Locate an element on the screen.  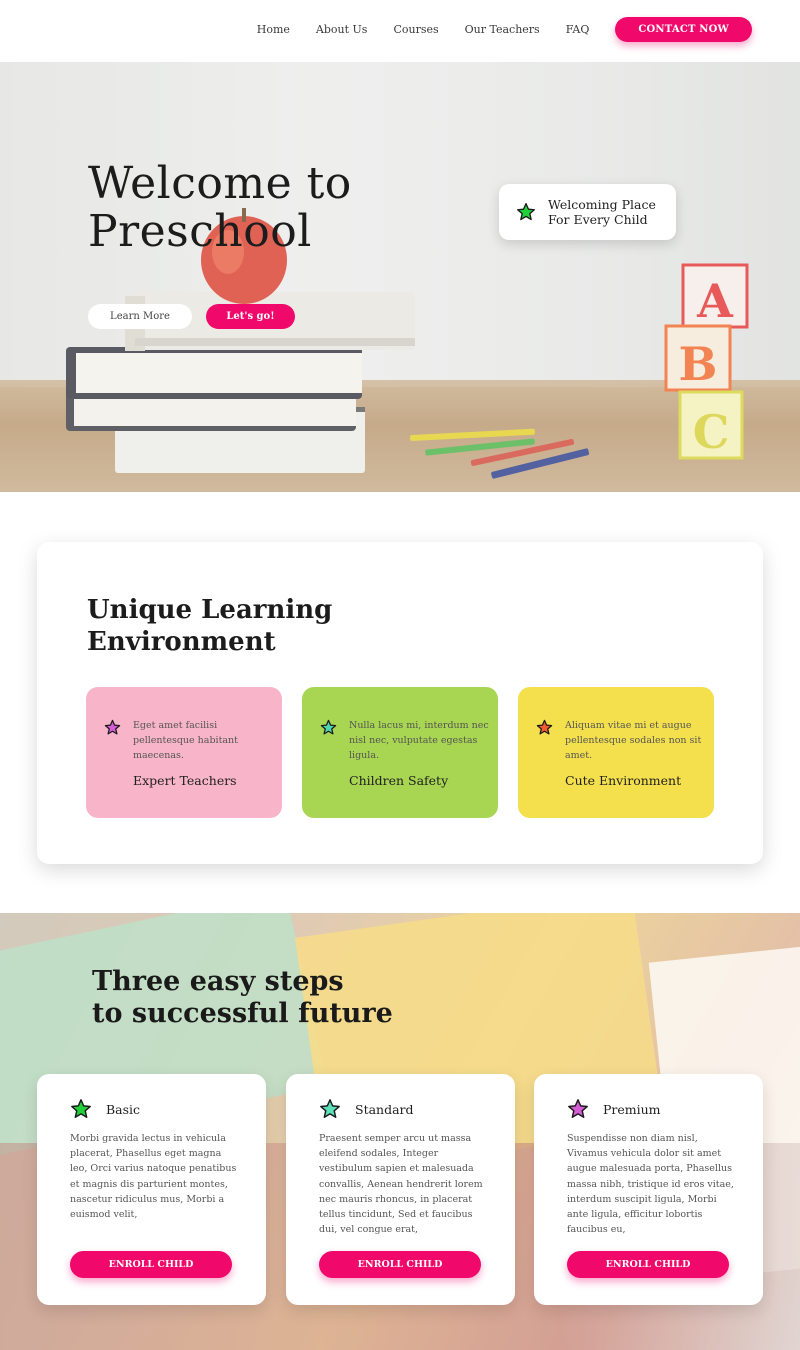
badge-text: Welcoming Place For Every Child is located at coordinates (602, 212).